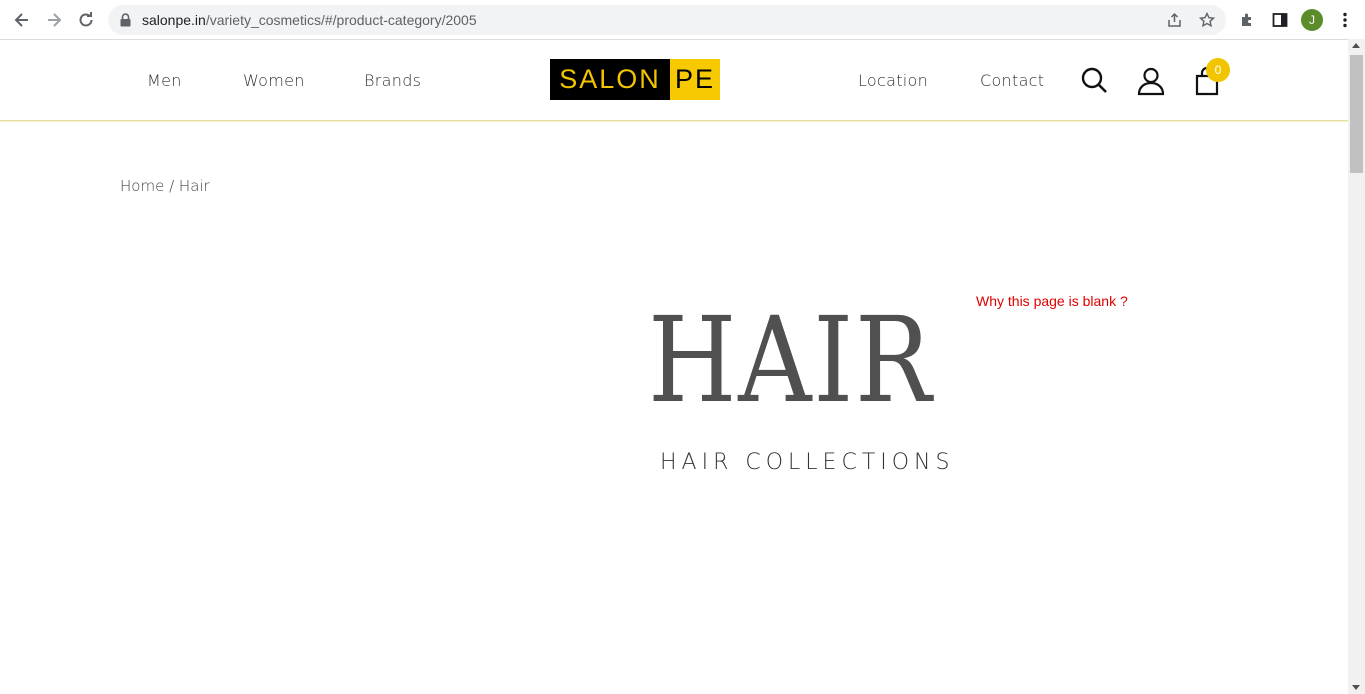 This screenshot has width=1365, height=694. I want to click on page-scrollbar, so click(1356, 366).